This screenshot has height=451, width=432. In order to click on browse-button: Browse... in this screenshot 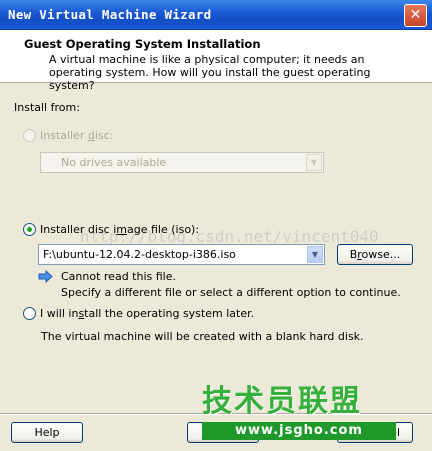, I will do `click(375, 254)`.